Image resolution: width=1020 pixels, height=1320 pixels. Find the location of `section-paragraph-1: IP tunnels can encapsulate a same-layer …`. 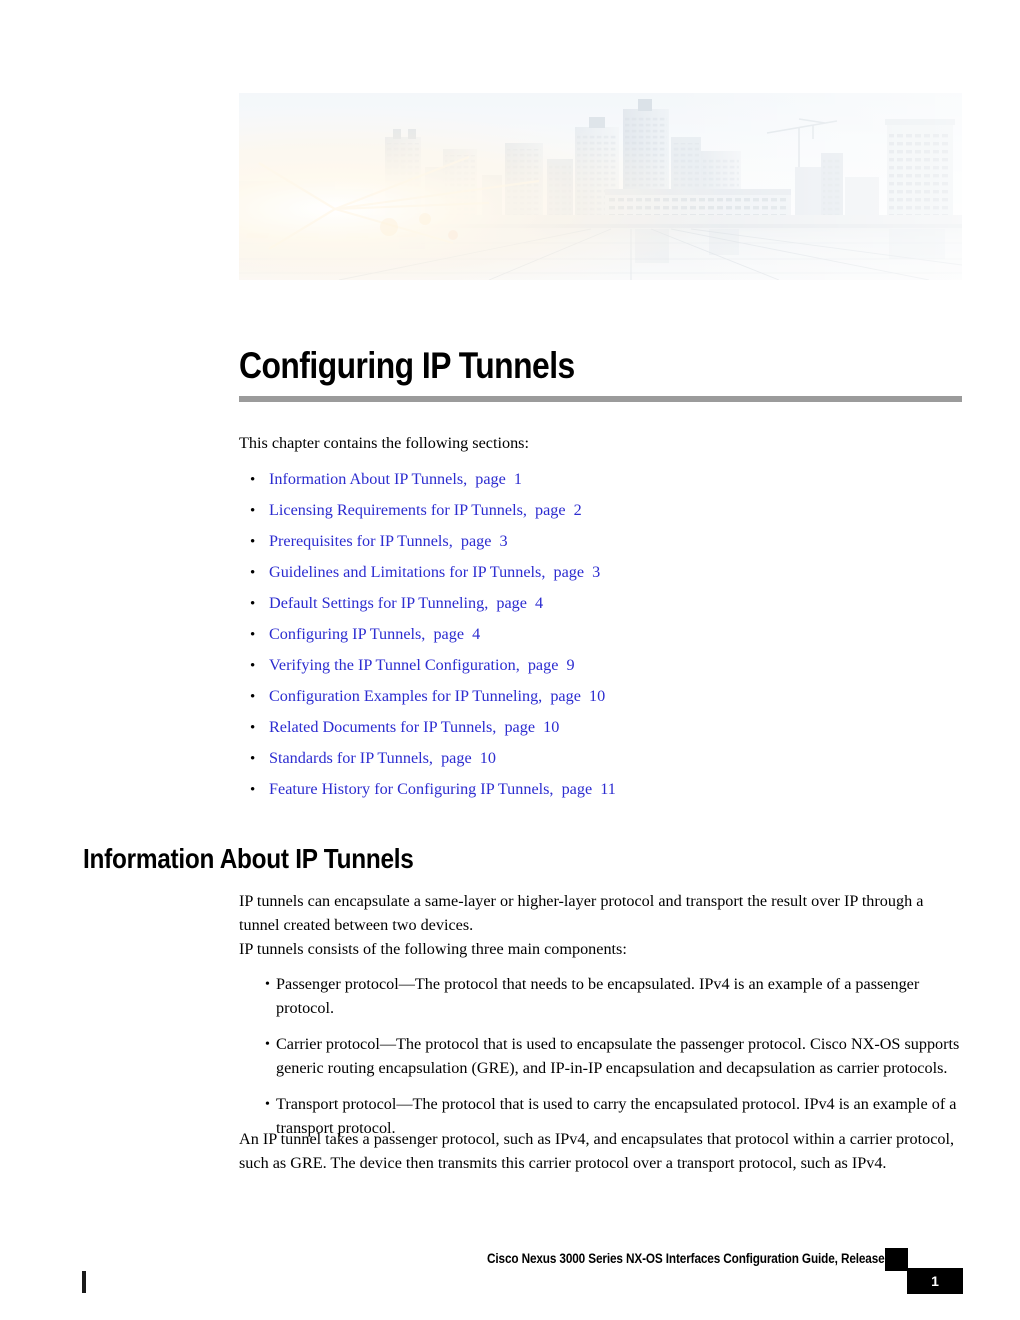

section-paragraph-1: IP tunnels can encapsulate a same-layer … is located at coordinates (581, 913).